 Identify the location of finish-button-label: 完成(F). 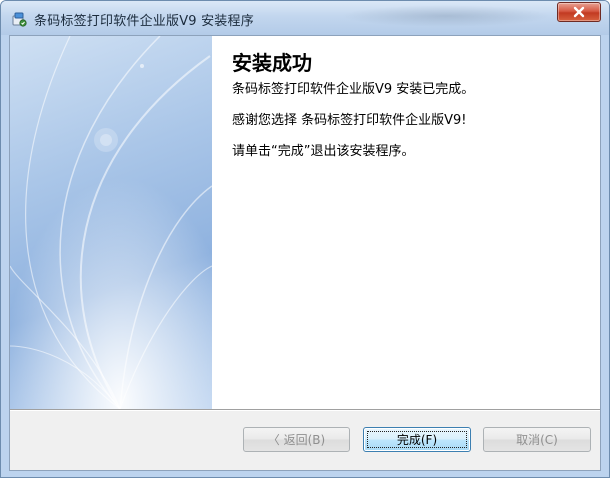
(417, 440).